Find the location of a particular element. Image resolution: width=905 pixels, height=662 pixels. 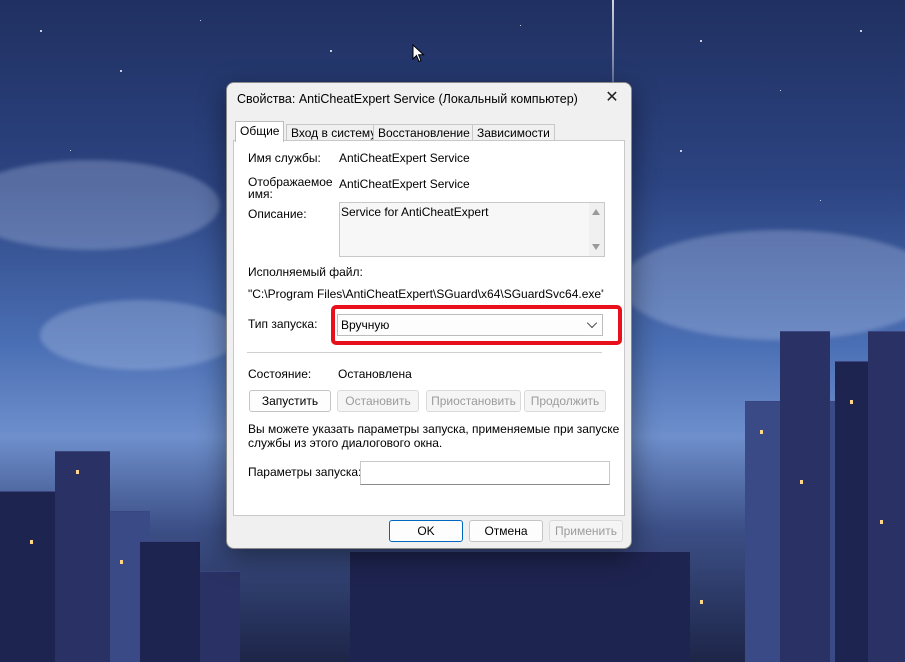

description-scrollbar is located at coordinates (596, 229).